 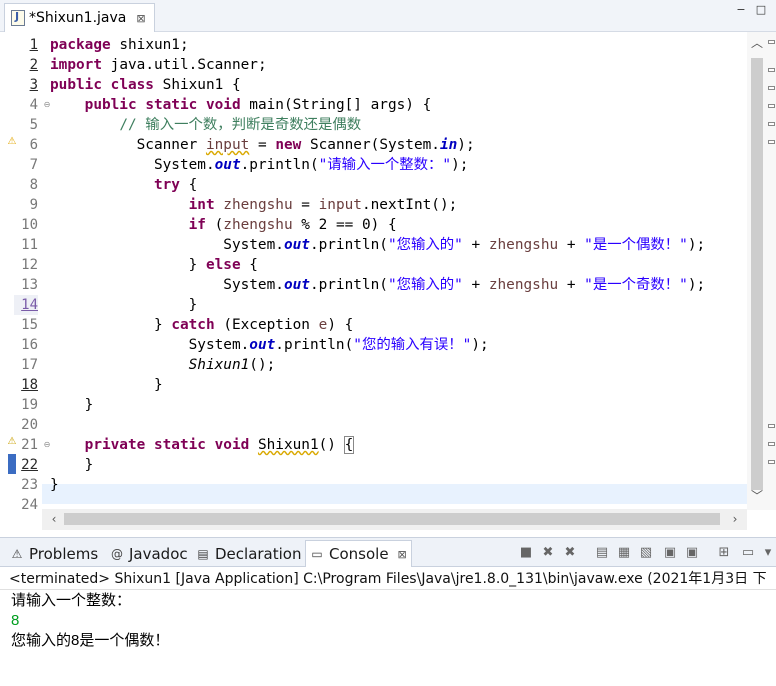 What do you see at coordinates (768, 553) in the screenshot?
I see `chevron-down-icon: ▾` at bounding box center [768, 553].